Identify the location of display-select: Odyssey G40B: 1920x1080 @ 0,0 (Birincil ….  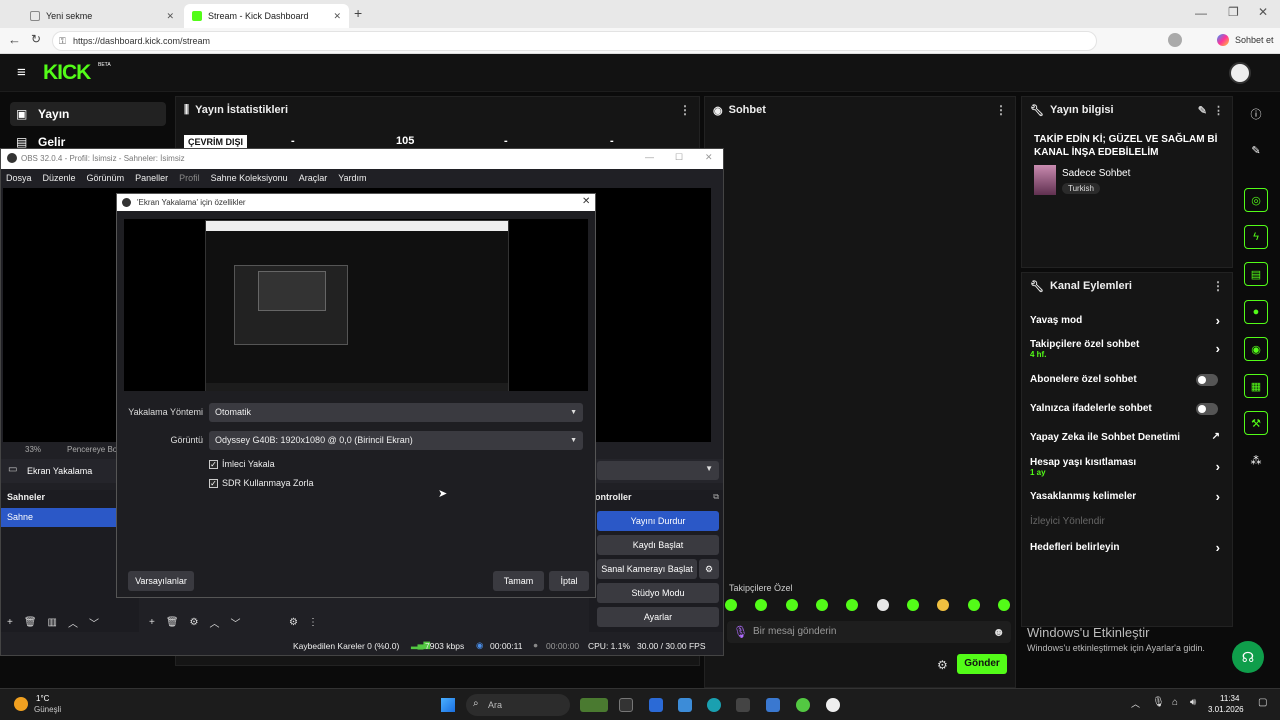
(396, 440).